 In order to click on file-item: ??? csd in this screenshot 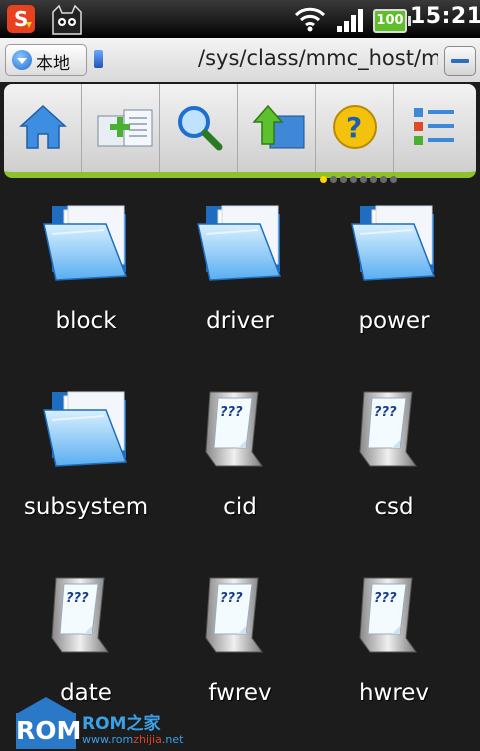, I will do `click(394, 466)`.